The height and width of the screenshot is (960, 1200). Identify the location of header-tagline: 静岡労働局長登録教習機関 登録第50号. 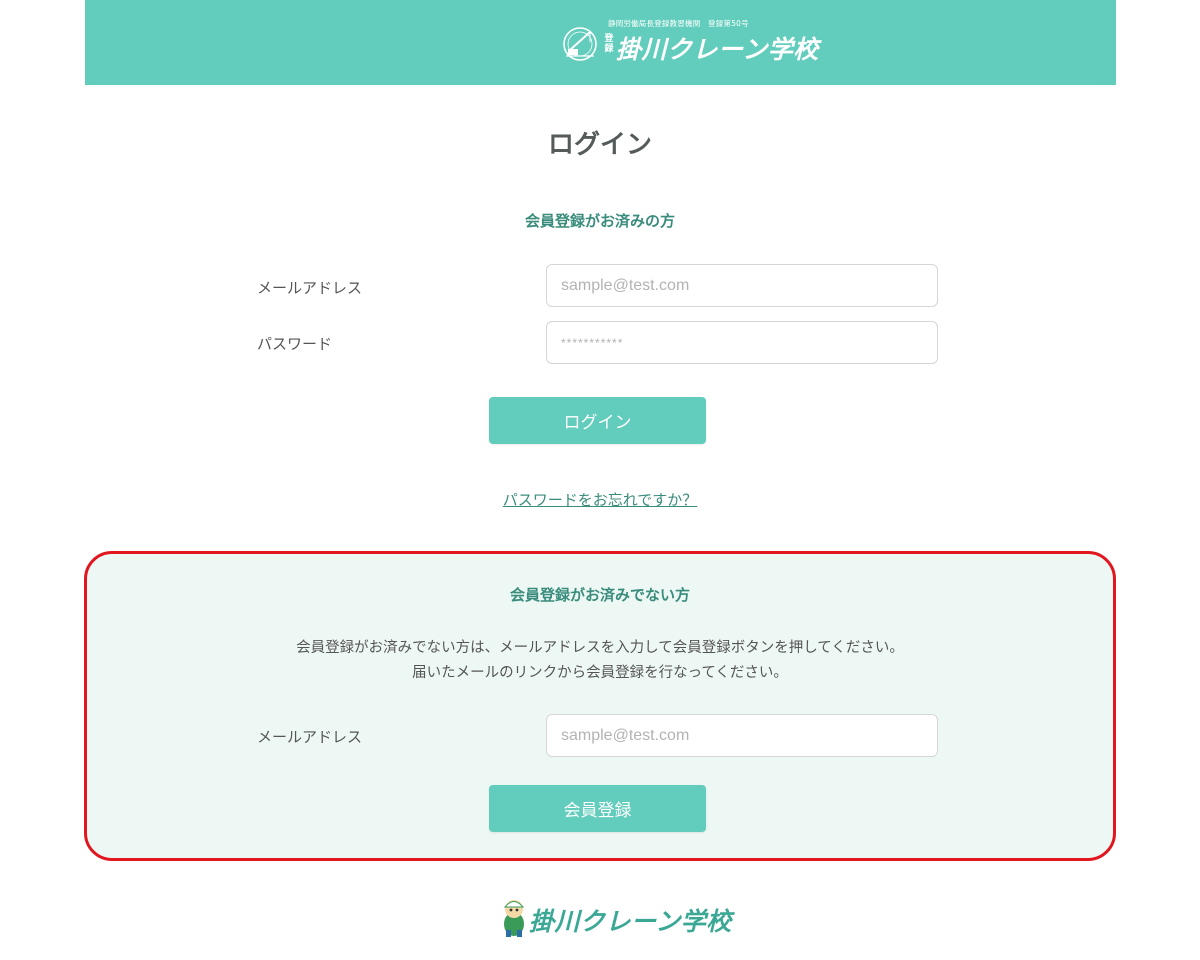
(678, 23).